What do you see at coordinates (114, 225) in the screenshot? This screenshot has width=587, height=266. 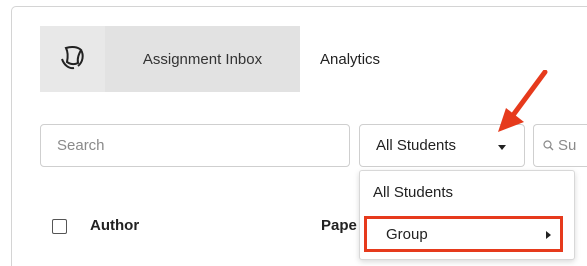 I see `column-header-author: Author` at bounding box center [114, 225].